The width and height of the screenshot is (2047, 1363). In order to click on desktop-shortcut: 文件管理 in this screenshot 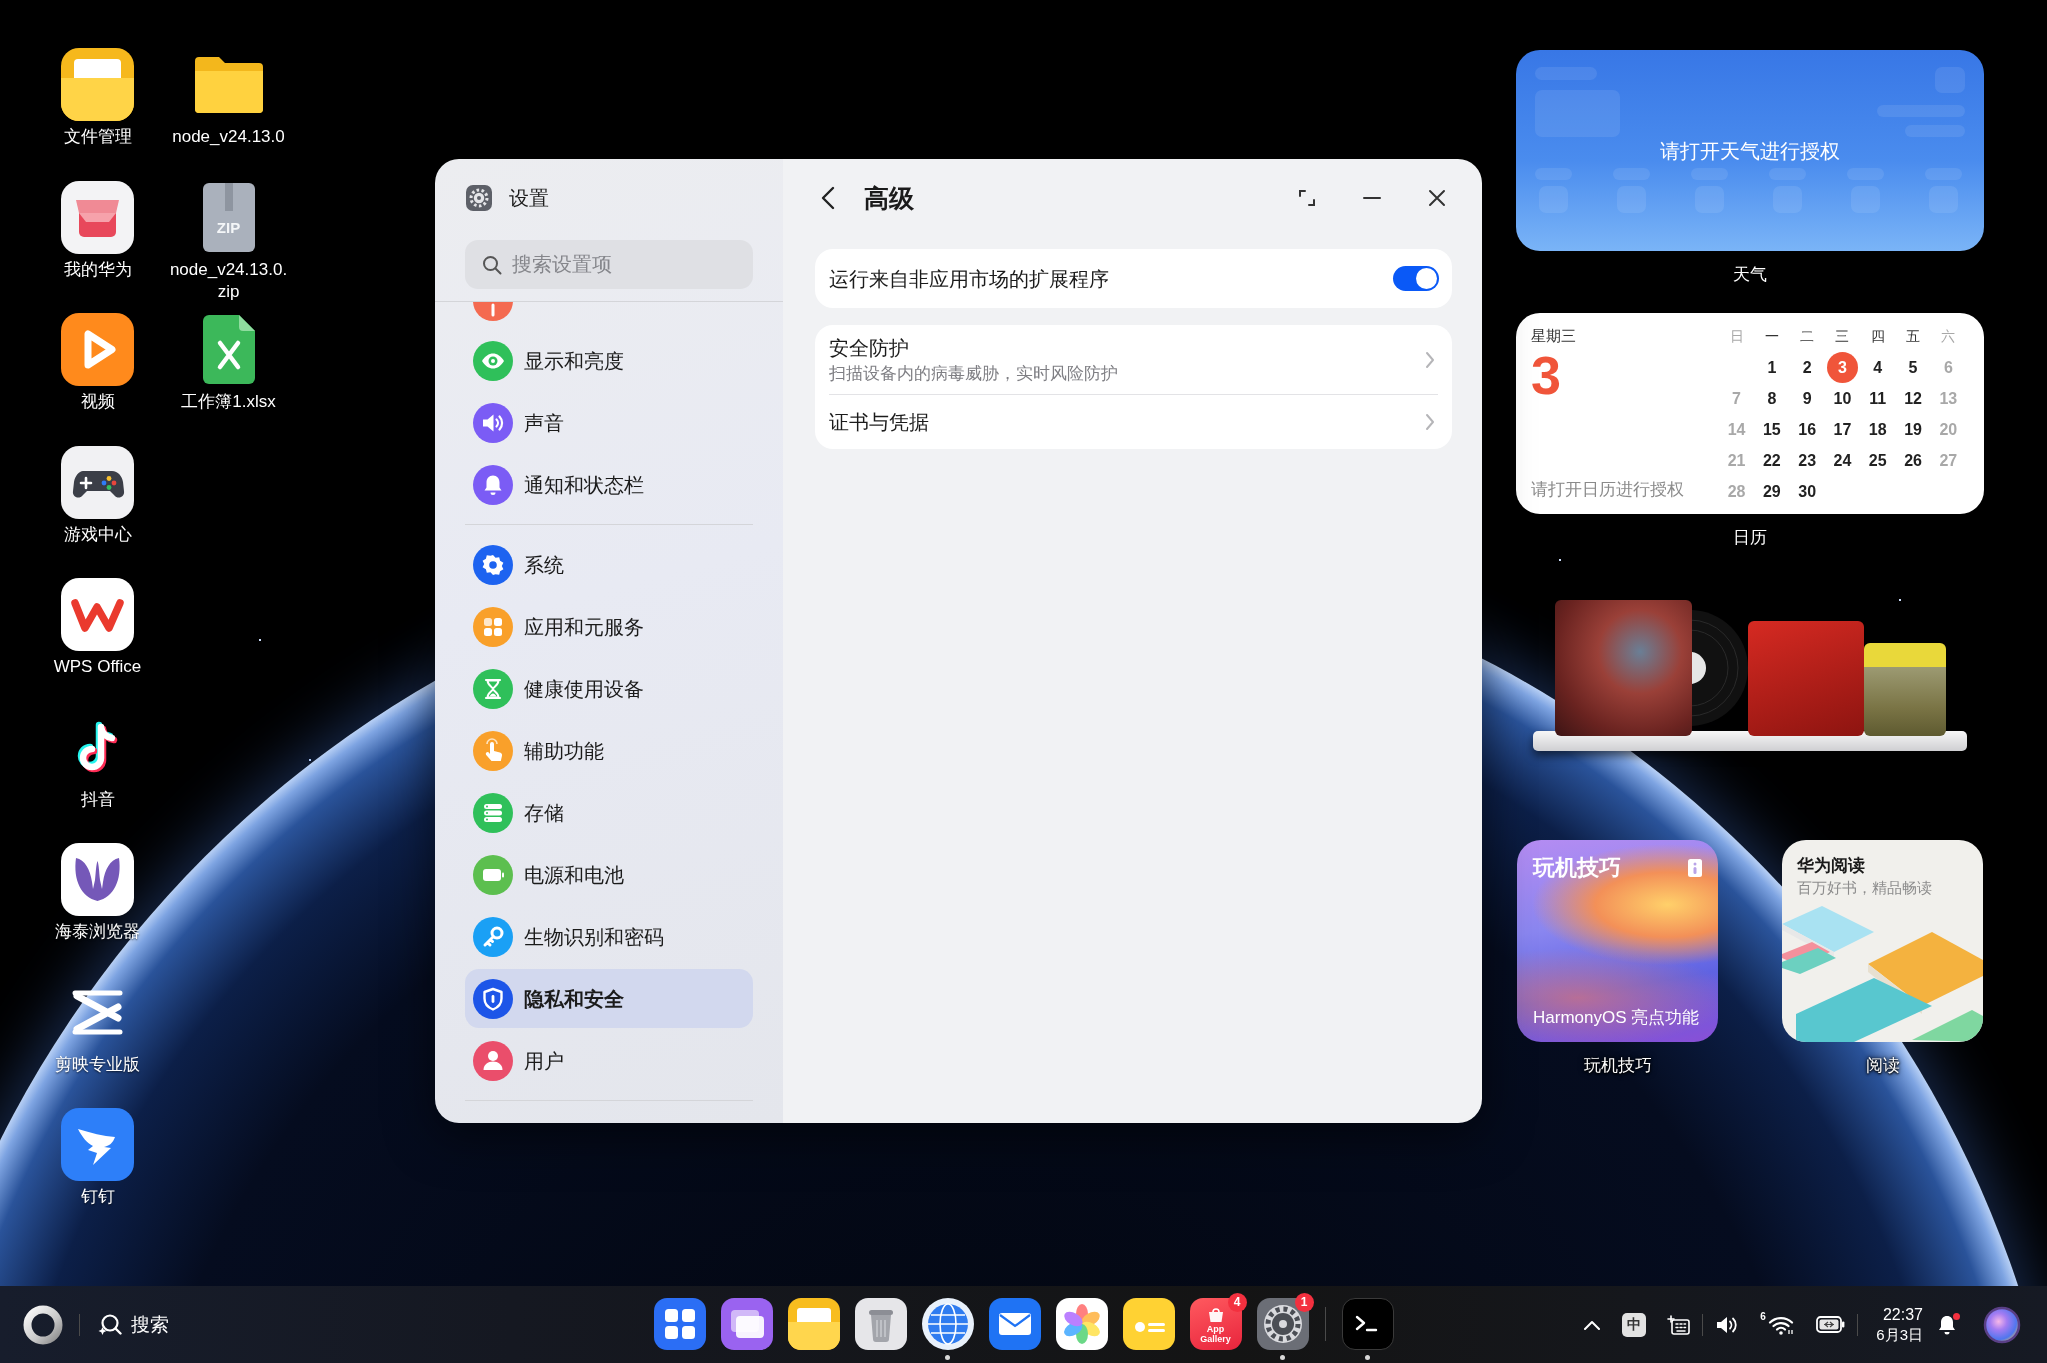, I will do `click(97, 98)`.